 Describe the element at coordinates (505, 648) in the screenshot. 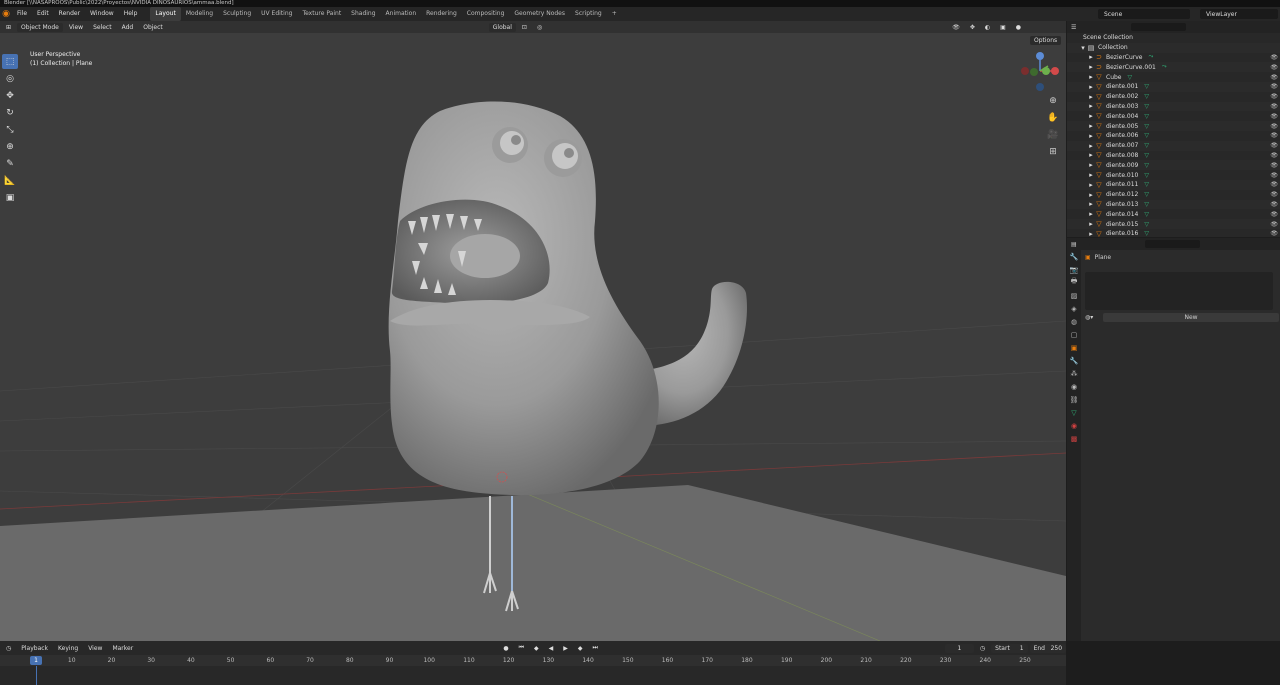

I see `record-icon: ●` at that location.